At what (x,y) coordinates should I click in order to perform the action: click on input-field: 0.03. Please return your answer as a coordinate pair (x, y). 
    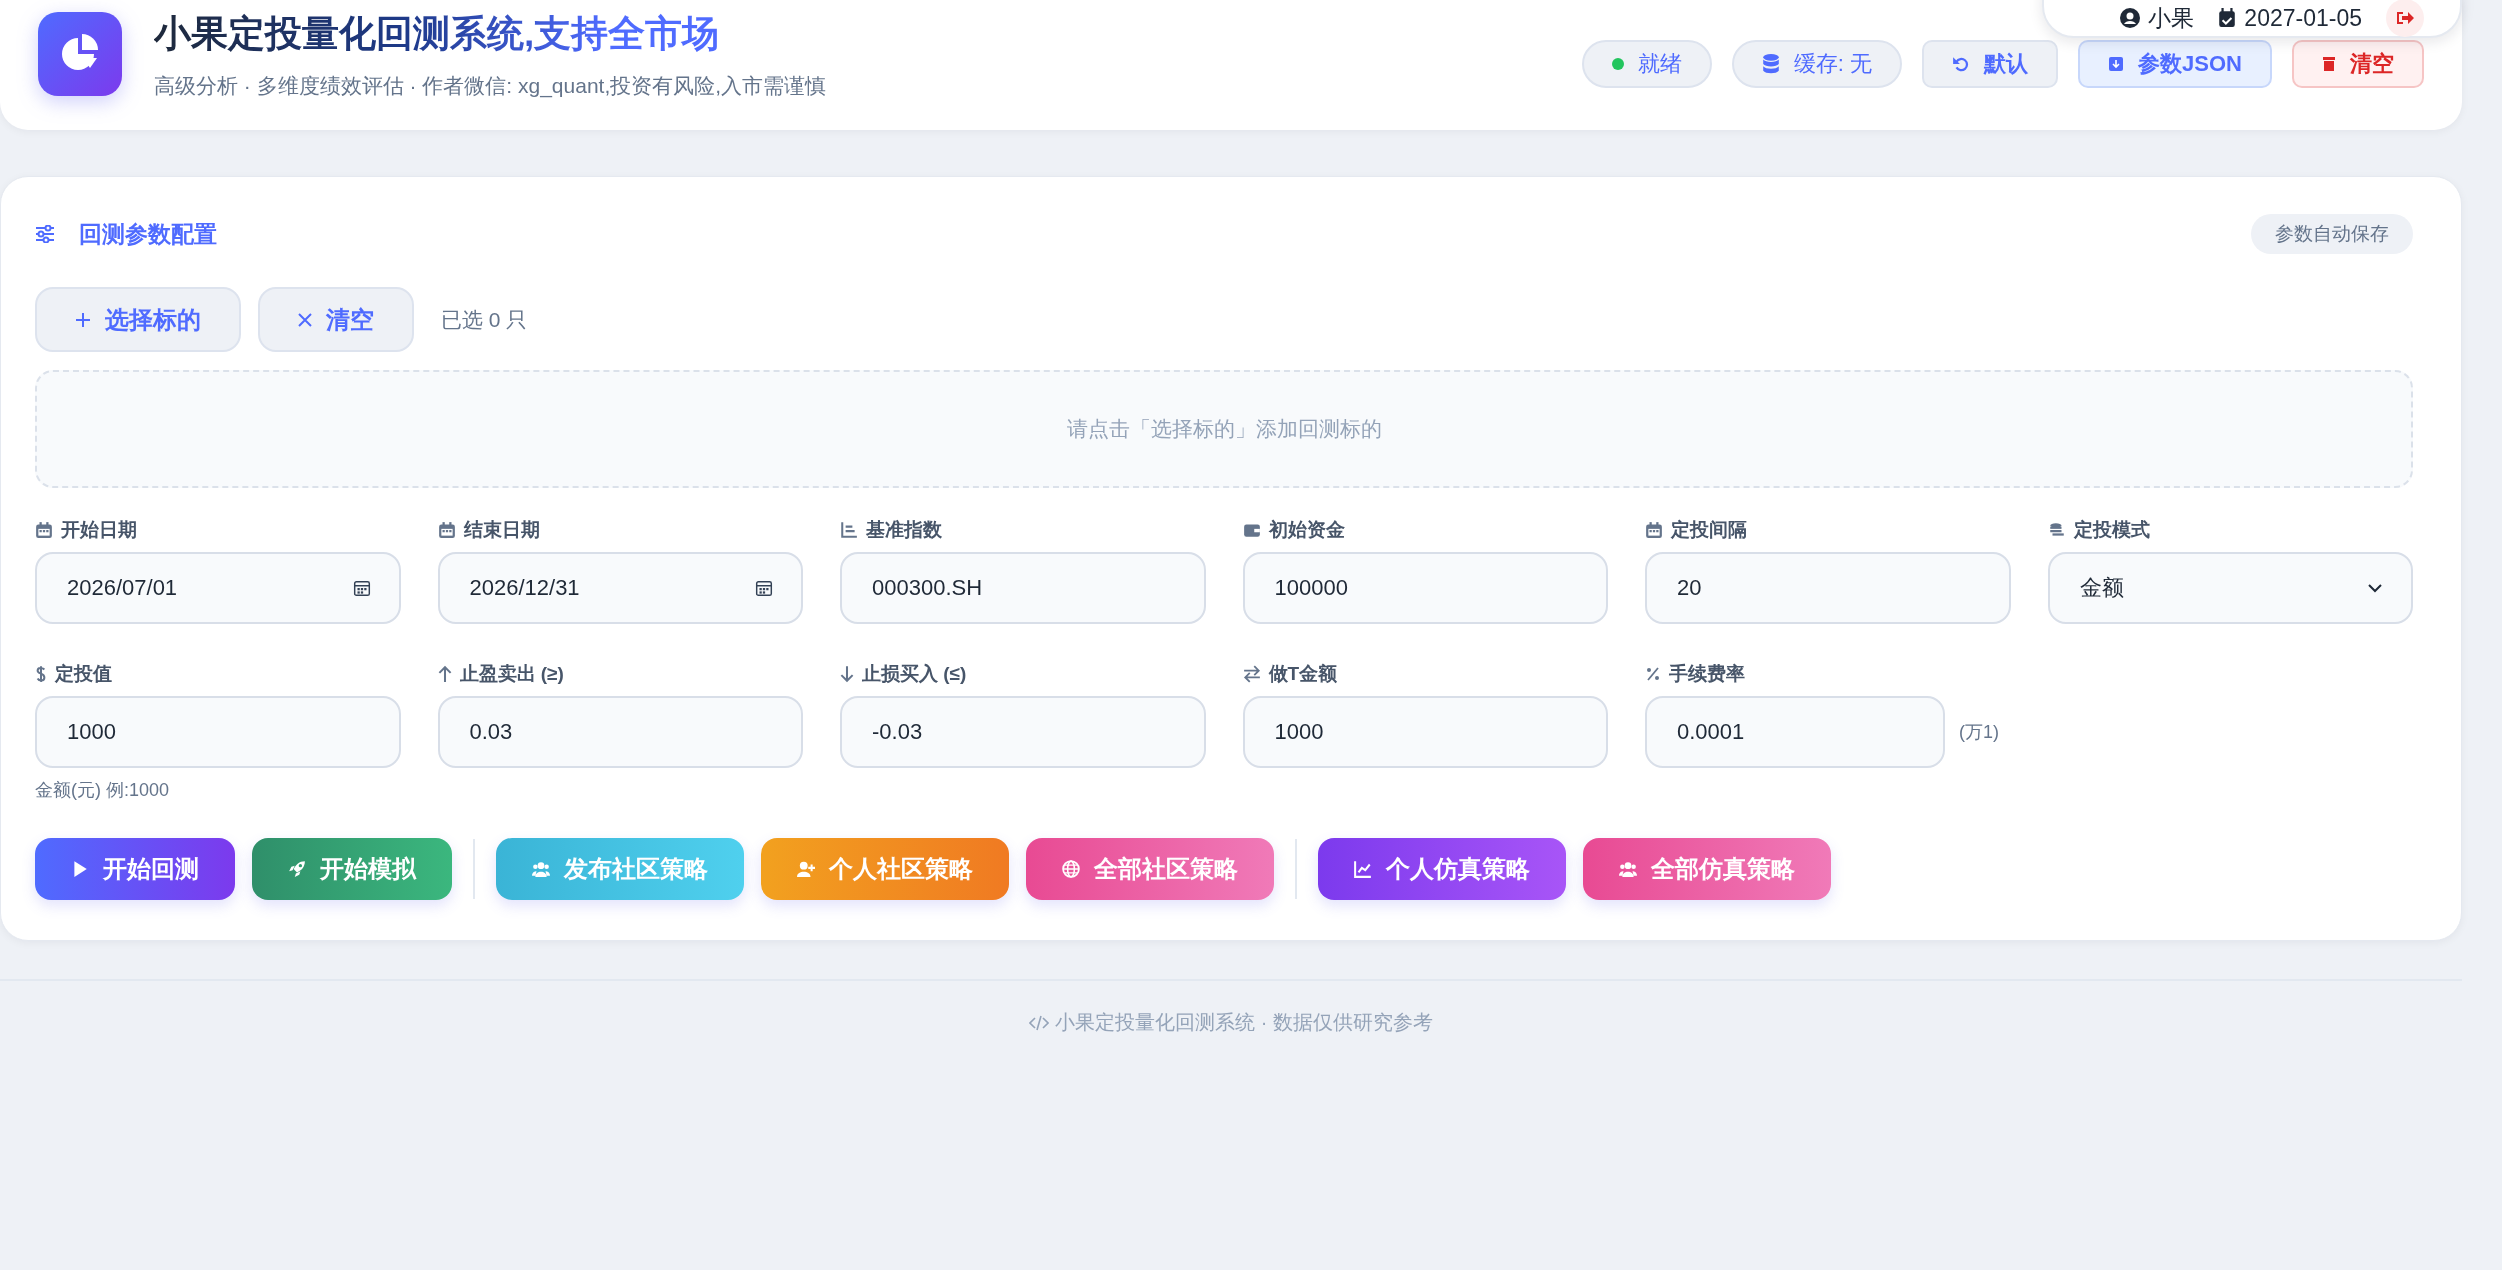
    Looking at the image, I should click on (620, 732).